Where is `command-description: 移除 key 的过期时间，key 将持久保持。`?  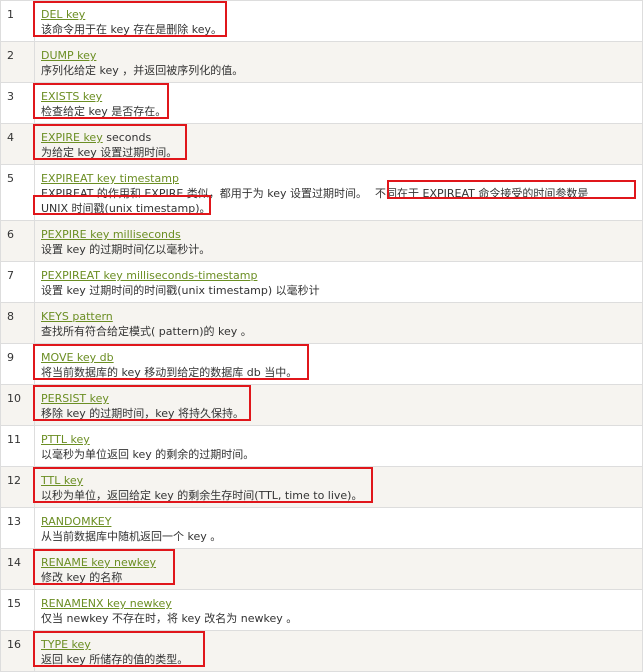
command-description: 移除 key 的过期时间，key 将持久保持。 is located at coordinates (142, 413).